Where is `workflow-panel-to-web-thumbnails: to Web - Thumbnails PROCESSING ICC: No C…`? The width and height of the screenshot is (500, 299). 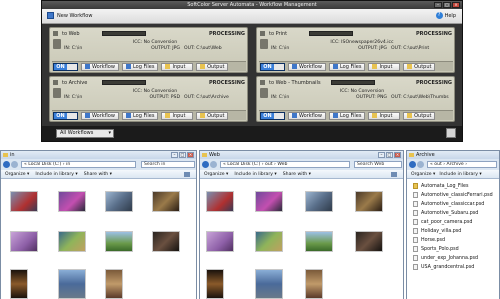
workflow-panel-to-web-thumbnails: to Web - Thumbnails PROCESSING ICC: No C… is located at coordinates (355, 99).